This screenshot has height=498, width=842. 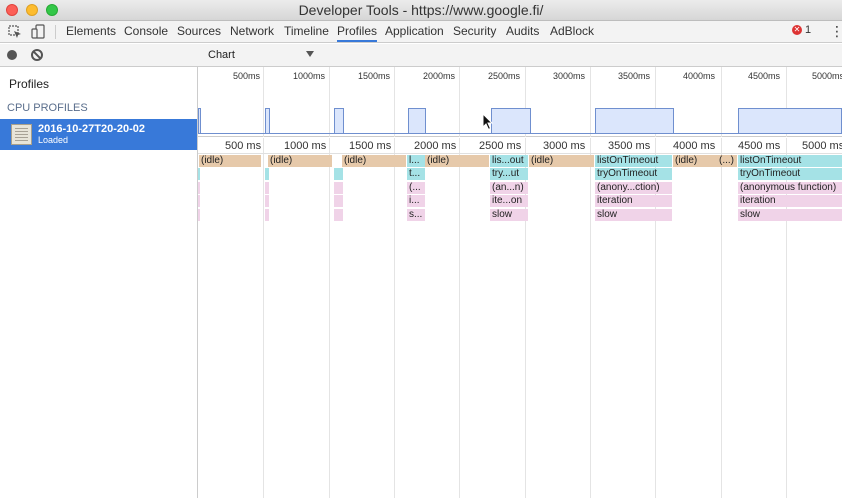 What do you see at coordinates (55, 32) in the screenshot?
I see `toolbar-divider` at bounding box center [55, 32].